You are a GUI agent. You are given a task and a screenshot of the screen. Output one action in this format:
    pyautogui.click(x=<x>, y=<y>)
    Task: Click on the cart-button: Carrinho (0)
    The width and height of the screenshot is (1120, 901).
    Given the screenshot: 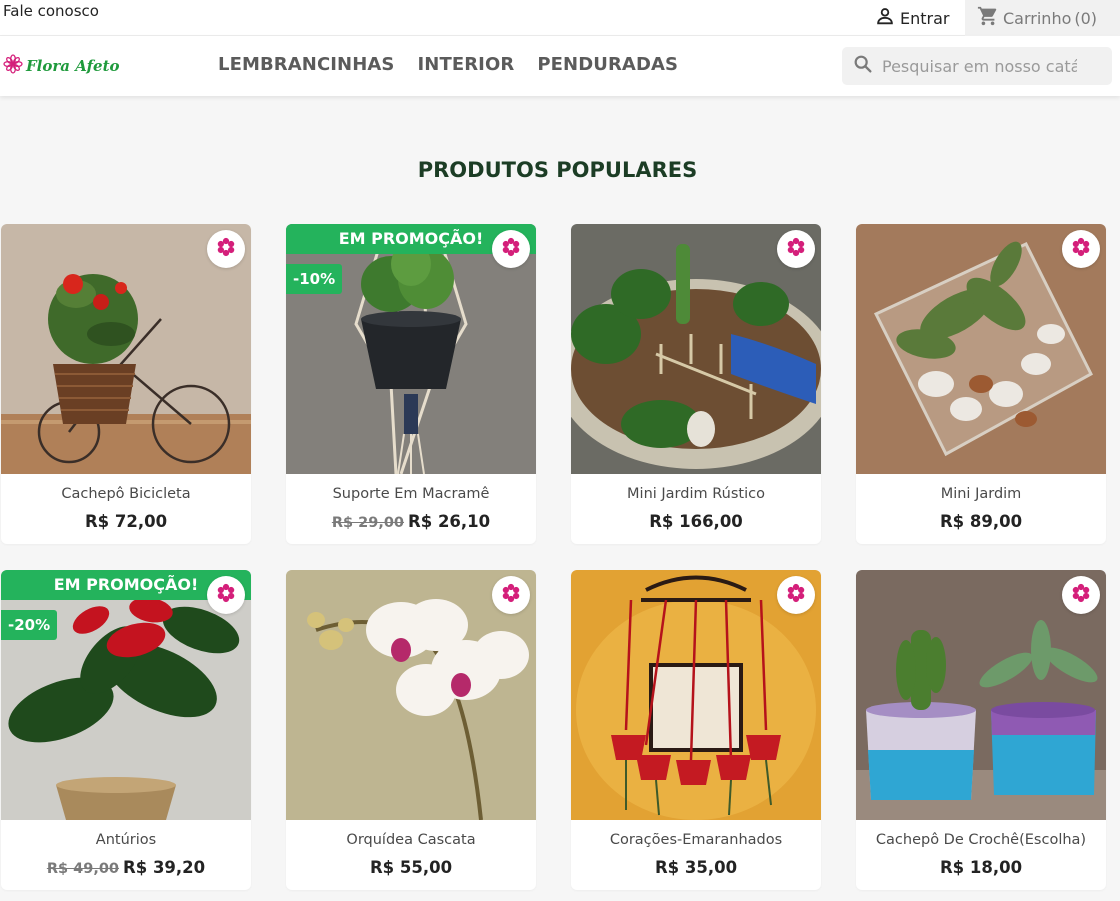 What is the action you would take?
    pyautogui.click(x=1042, y=18)
    